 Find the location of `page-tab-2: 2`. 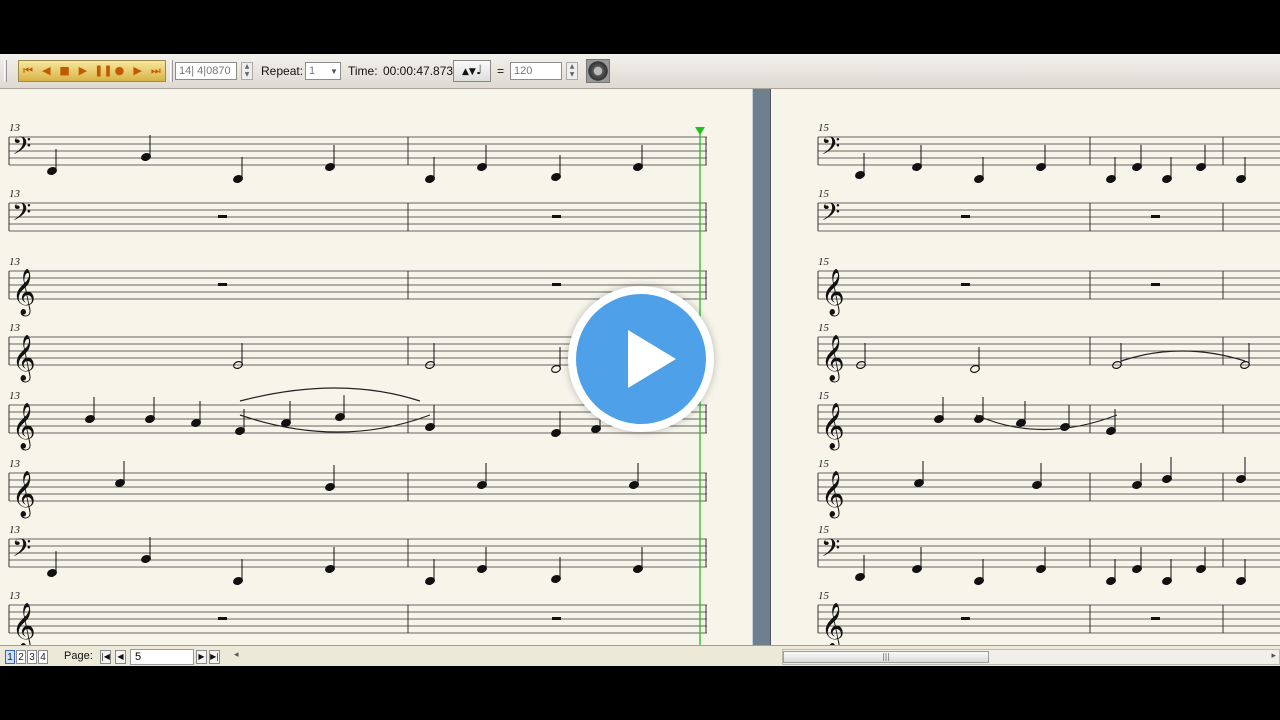

page-tab-2: 2 is located at coordinates (21, 657).